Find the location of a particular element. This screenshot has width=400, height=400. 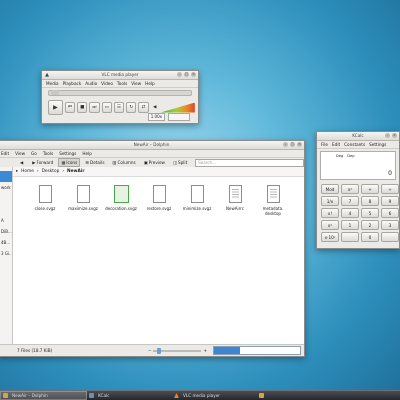

calc-button-exp: x·10ʸ is located at coordinates (330, 237).